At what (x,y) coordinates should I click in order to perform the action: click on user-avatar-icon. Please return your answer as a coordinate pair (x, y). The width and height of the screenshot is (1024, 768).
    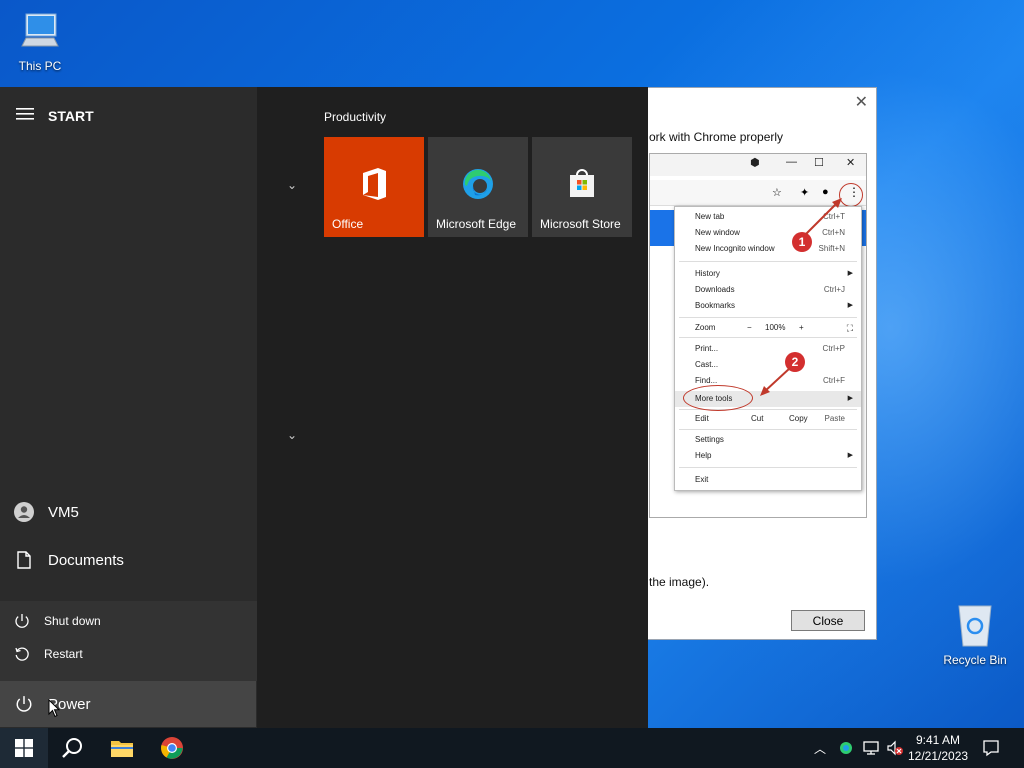
    Looking at the image, I should click on (24, 512).